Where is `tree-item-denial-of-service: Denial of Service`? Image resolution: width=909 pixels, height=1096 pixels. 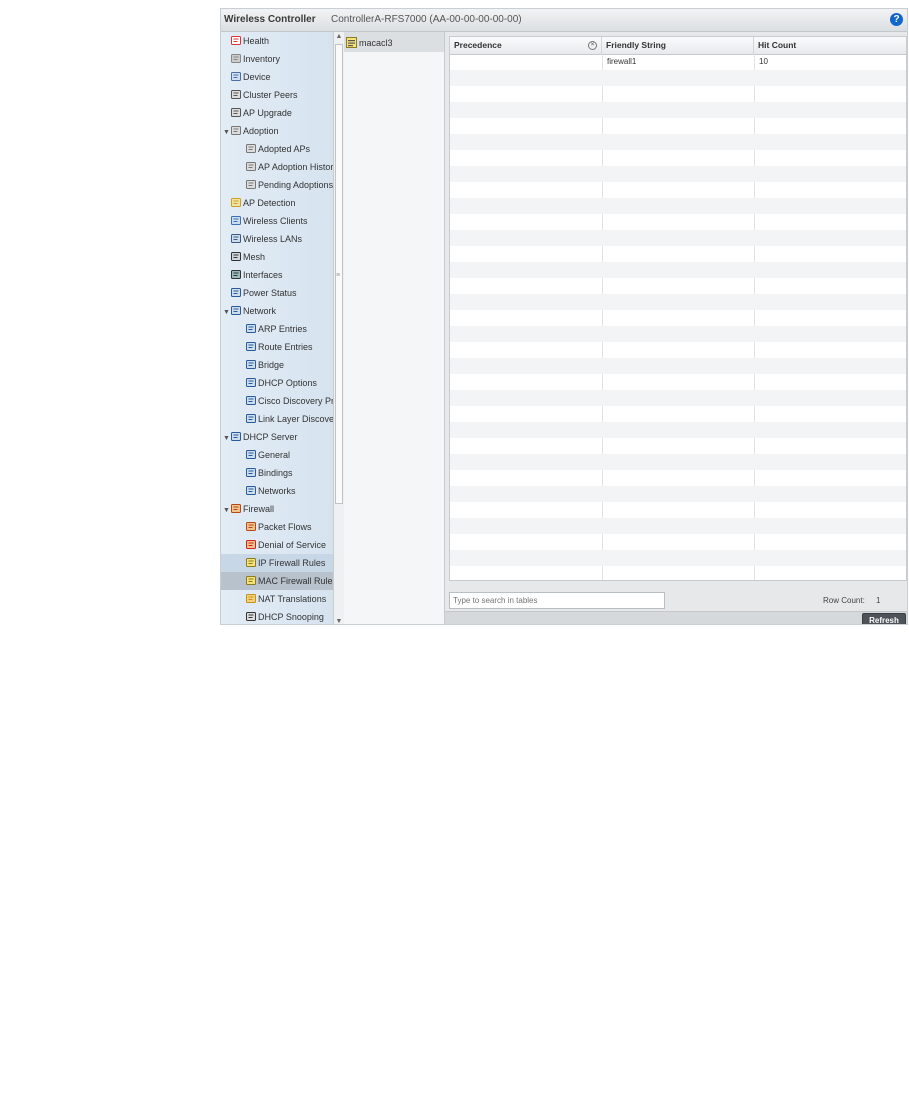
tree-item-denial-of-service: Denial of Service is located at coordinates (277, 545).